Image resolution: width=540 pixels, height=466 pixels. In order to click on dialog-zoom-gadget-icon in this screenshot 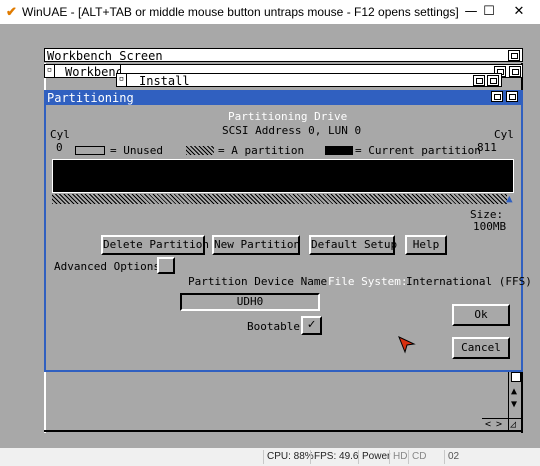, I will do `click(497, 96)`.